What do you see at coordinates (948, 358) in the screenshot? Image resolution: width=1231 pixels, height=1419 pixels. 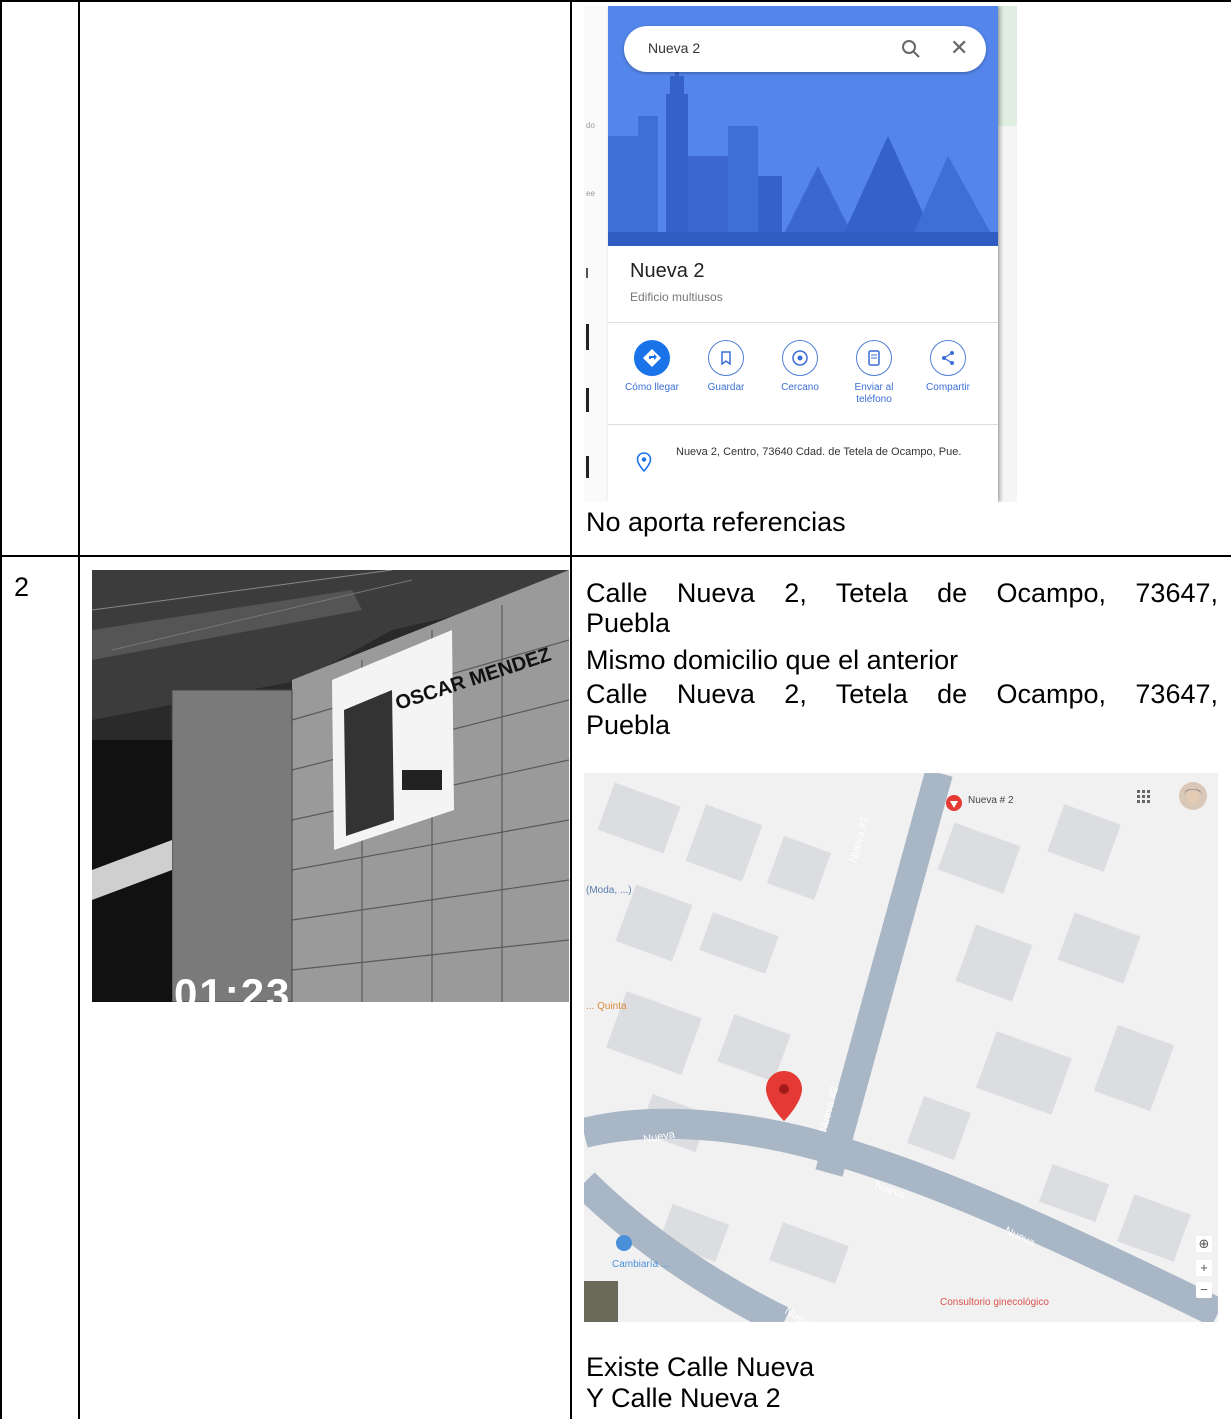 I see `share-icon` at bounding box center [948, 358].